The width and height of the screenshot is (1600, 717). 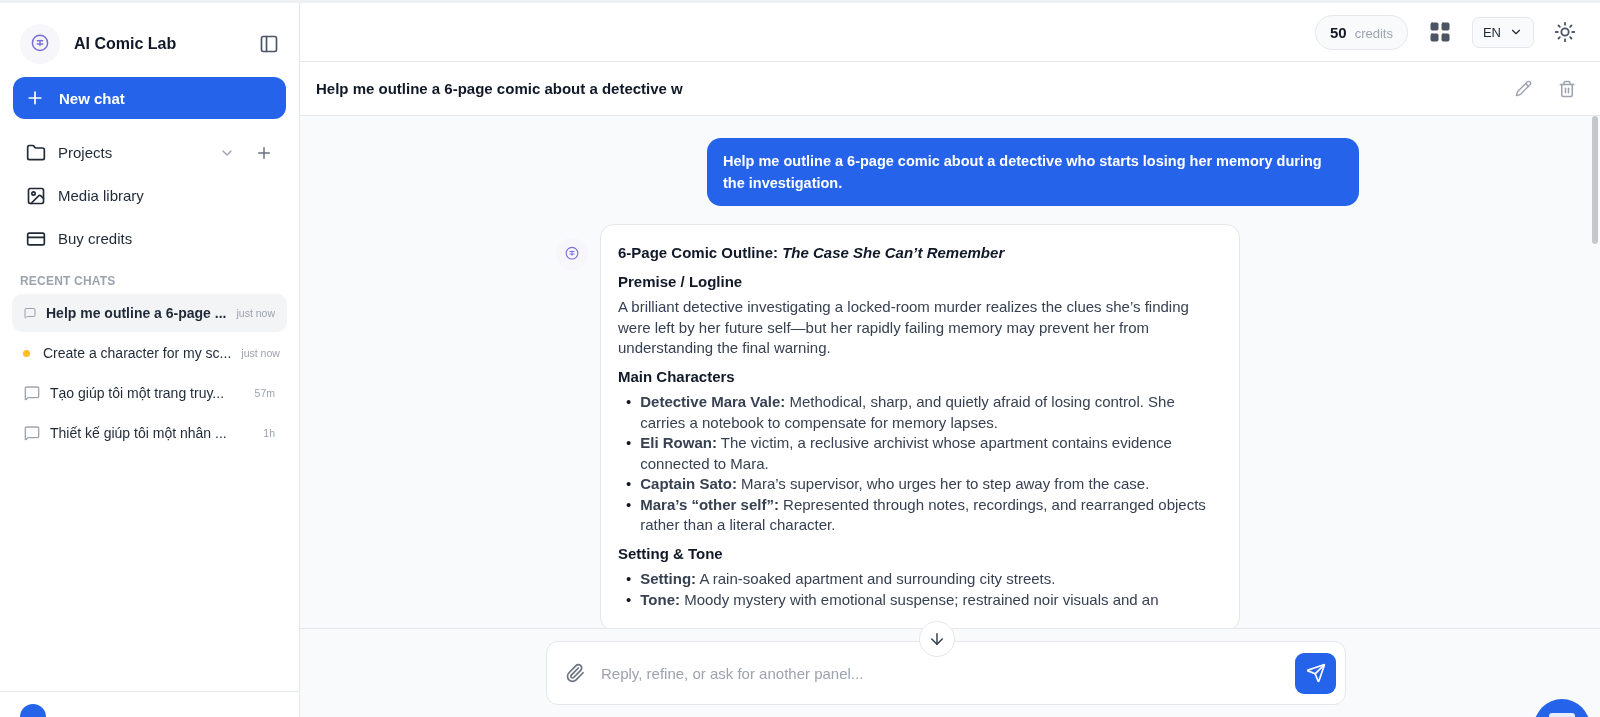 I want to click on section-heading: Setting & Tone, so click(x=671, y=553).